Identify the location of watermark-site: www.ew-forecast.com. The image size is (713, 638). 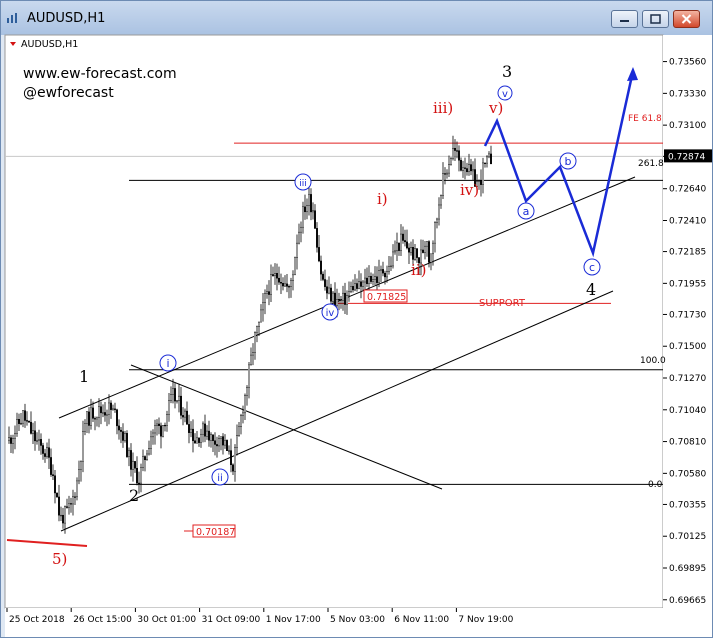
(100, 74).